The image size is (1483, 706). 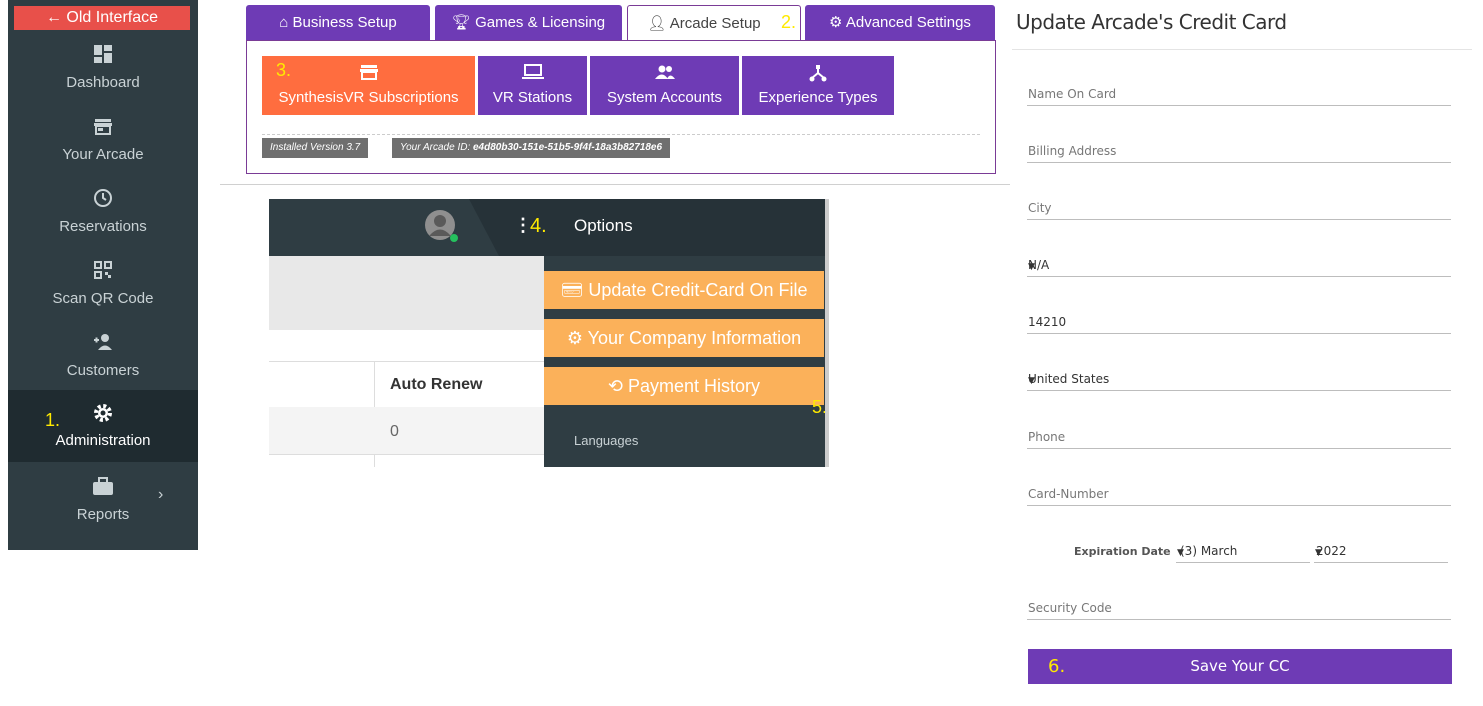 What do you see at coordinates (615, 184) in the screenshot?
I see `section-divider` at bounding box center [615, 184].